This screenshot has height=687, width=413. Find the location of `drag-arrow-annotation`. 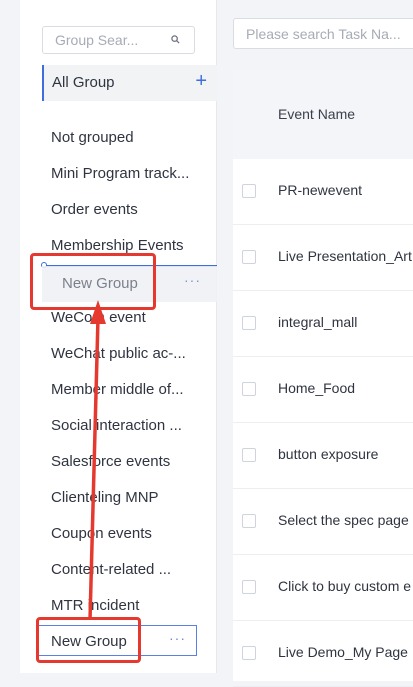

drag-arrow-annotation is located at coordinates (97, 460).